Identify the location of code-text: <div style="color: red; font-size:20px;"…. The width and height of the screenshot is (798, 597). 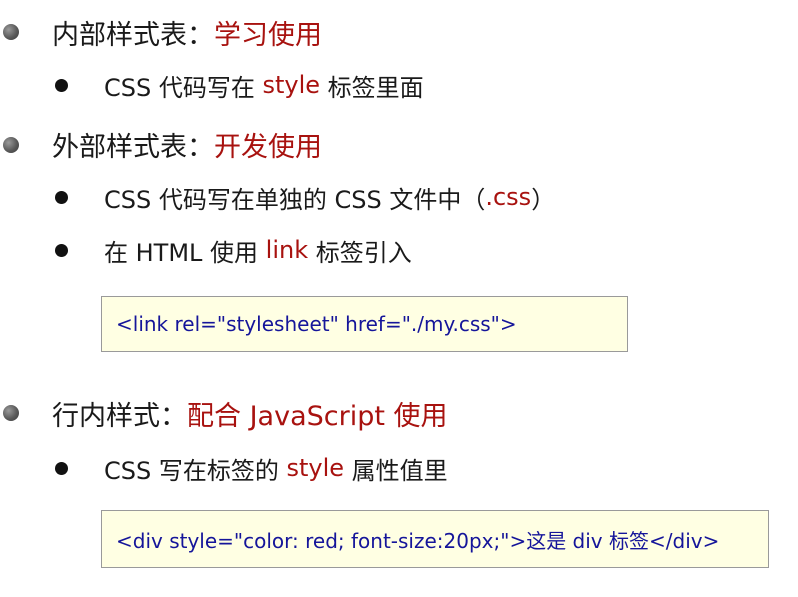
(418, 540).